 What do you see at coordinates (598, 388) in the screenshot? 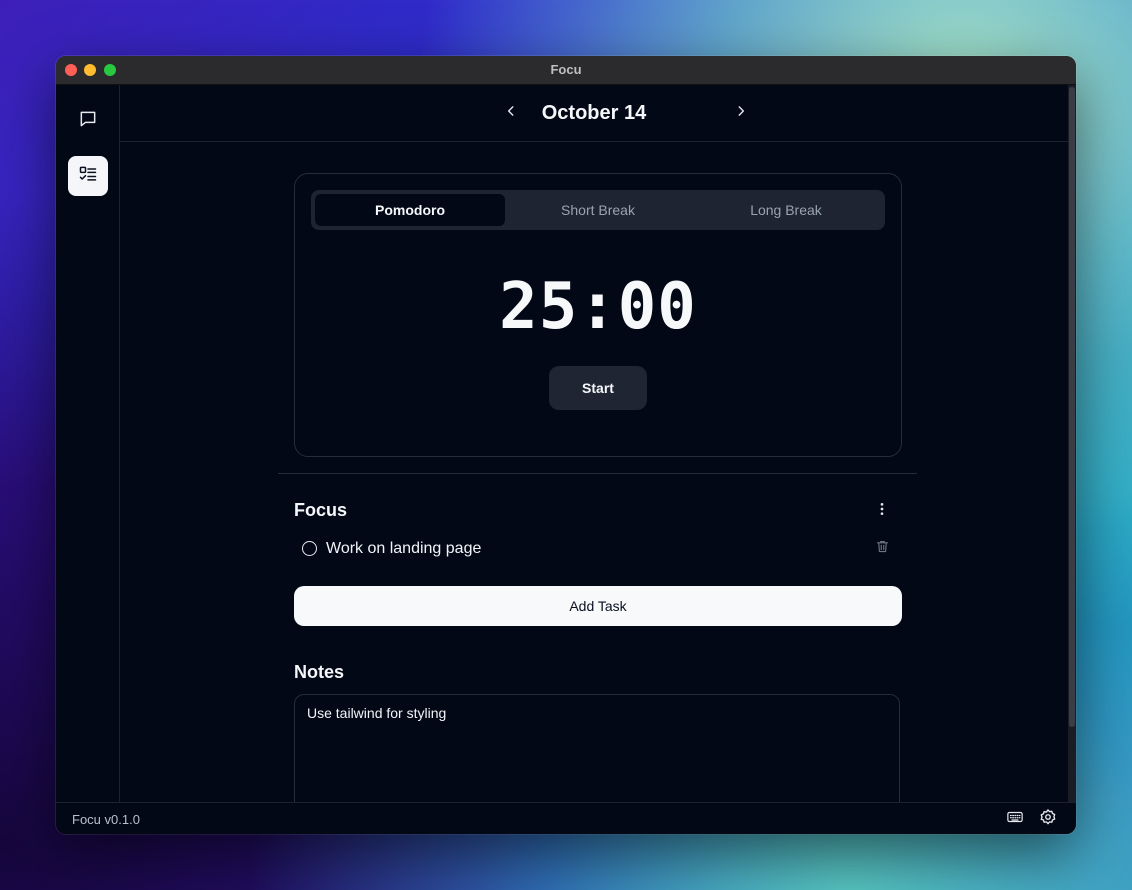
I see `start-button: Start` at bounding box center [598, 388].